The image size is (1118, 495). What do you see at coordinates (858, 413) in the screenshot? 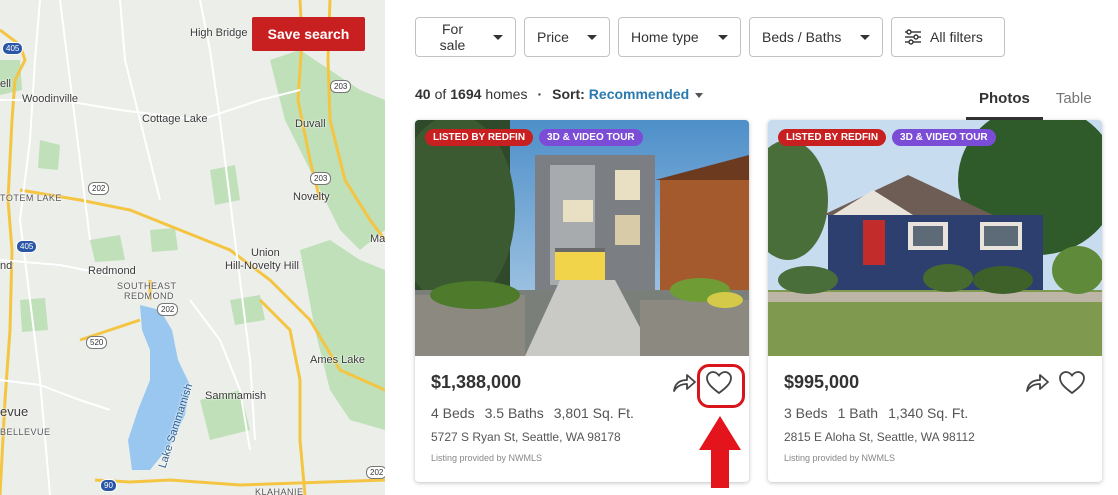
I see `listing-baths: 1 Bath` at bounding box center [858, 413].